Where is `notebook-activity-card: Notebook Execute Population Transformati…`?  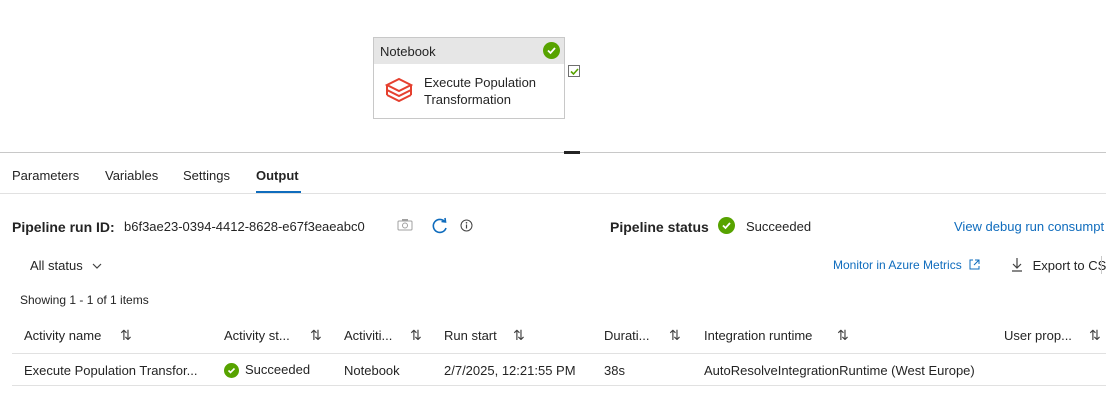 notebook-activity-card: Notebook Execute Population Transformati… is located at coordinates (469, 78).